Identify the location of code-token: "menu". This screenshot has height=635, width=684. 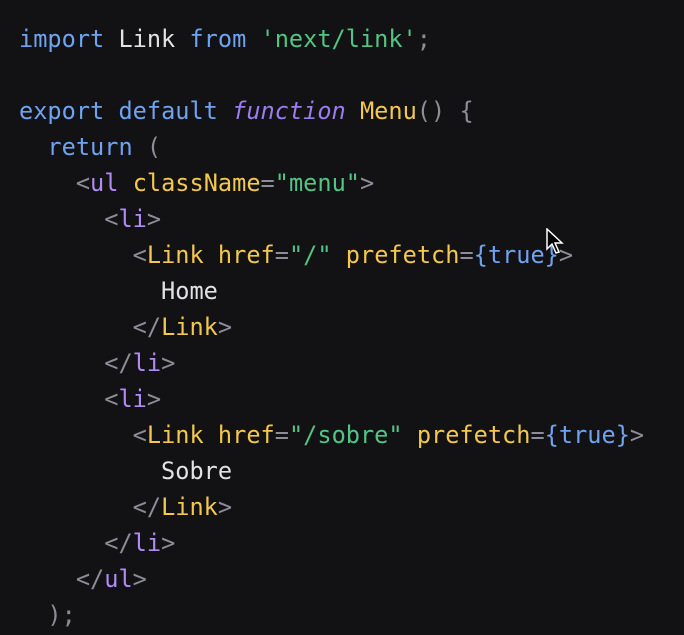
(317, 183).